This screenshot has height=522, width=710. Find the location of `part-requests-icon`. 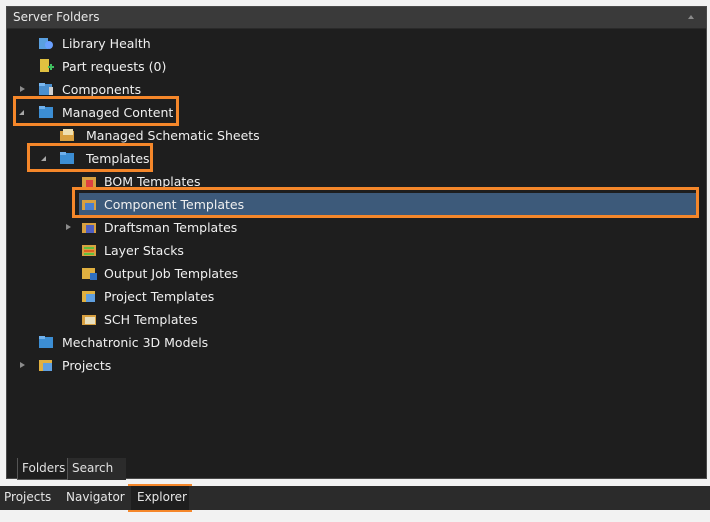

part-requests-icon is located at coordinates (46, 66).